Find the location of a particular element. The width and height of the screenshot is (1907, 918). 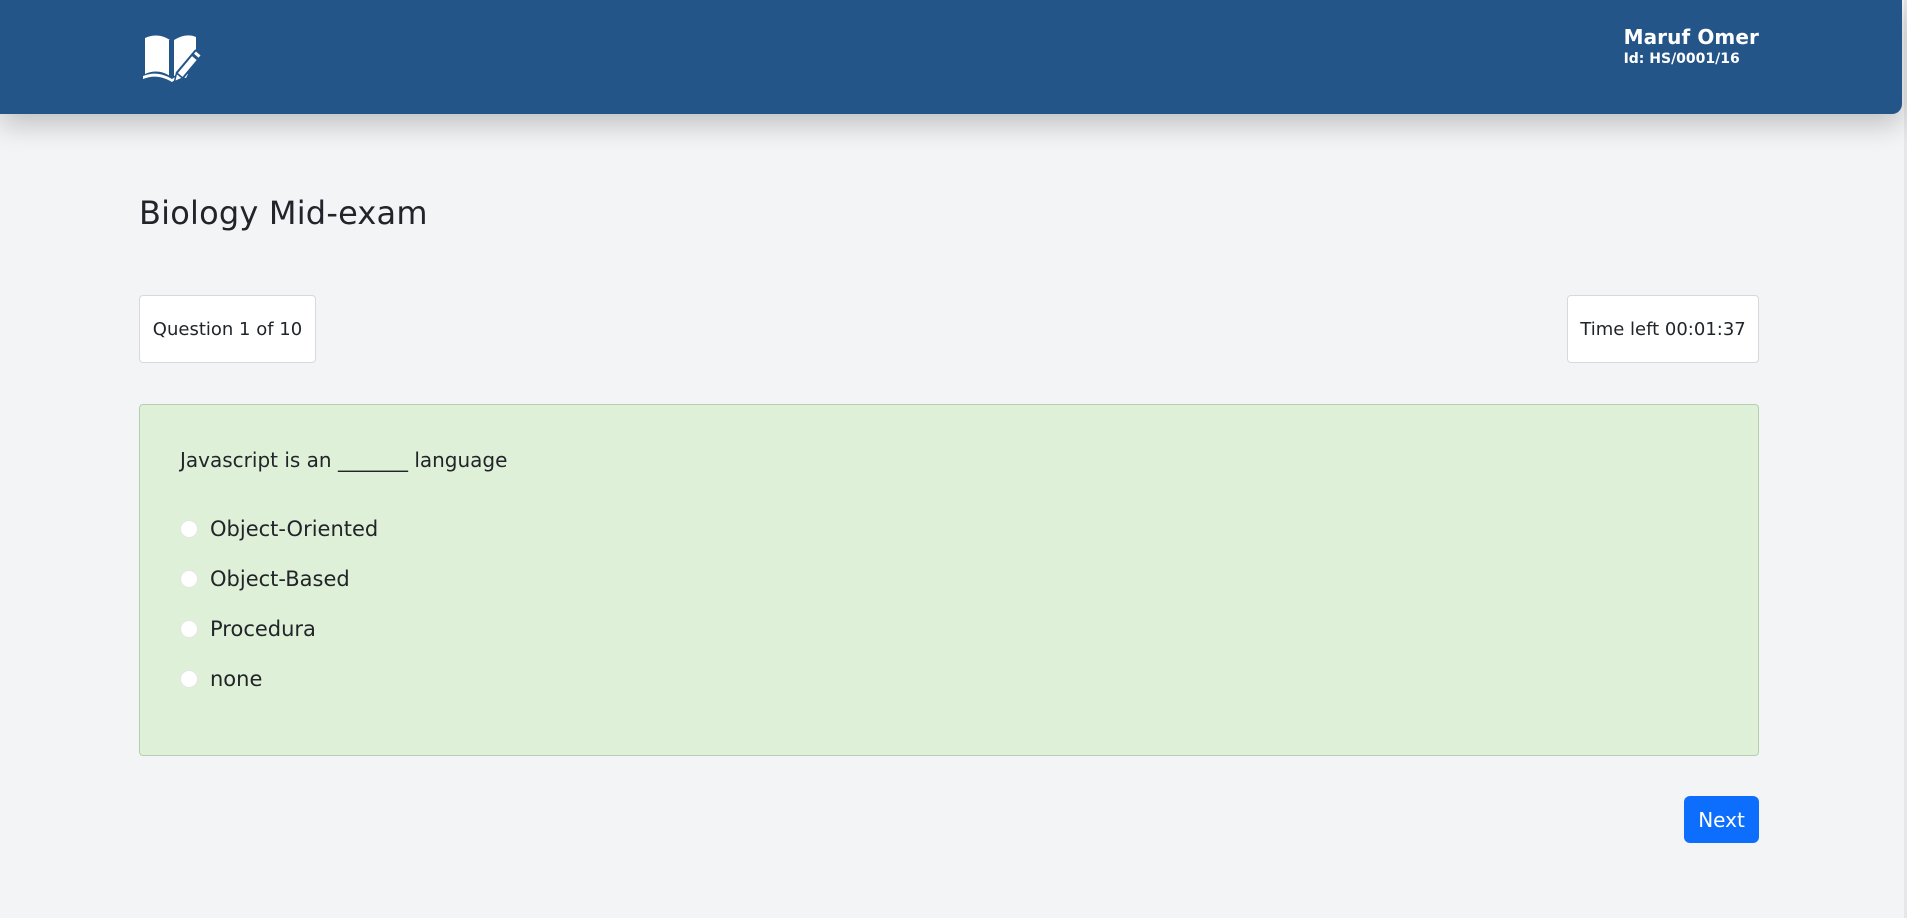

user-info: Maruf Omer Id: HS/0001/16 is located at coordinates (1691, 46).